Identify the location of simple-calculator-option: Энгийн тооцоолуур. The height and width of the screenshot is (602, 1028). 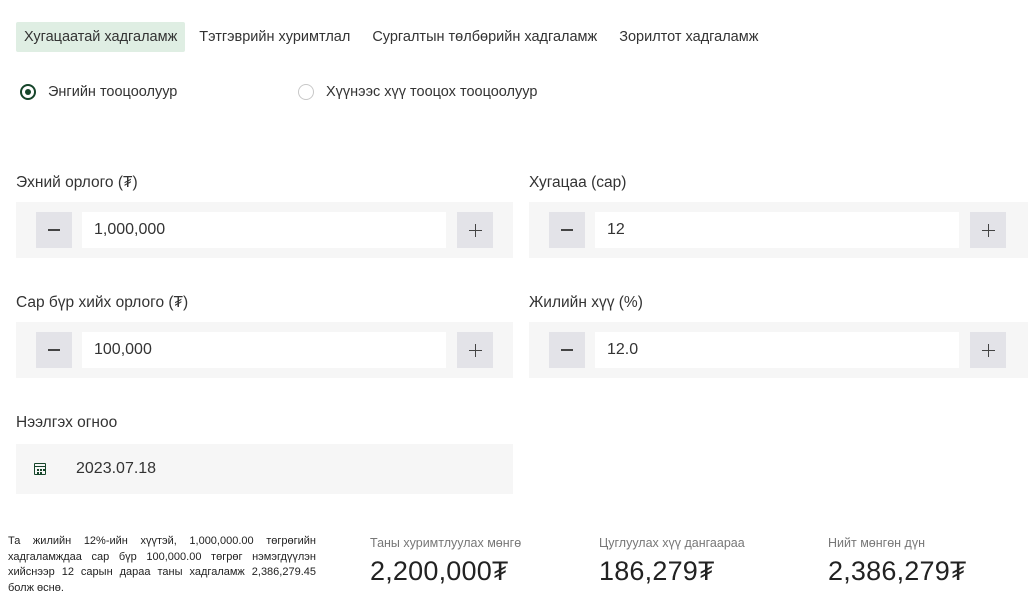
(98, 92).